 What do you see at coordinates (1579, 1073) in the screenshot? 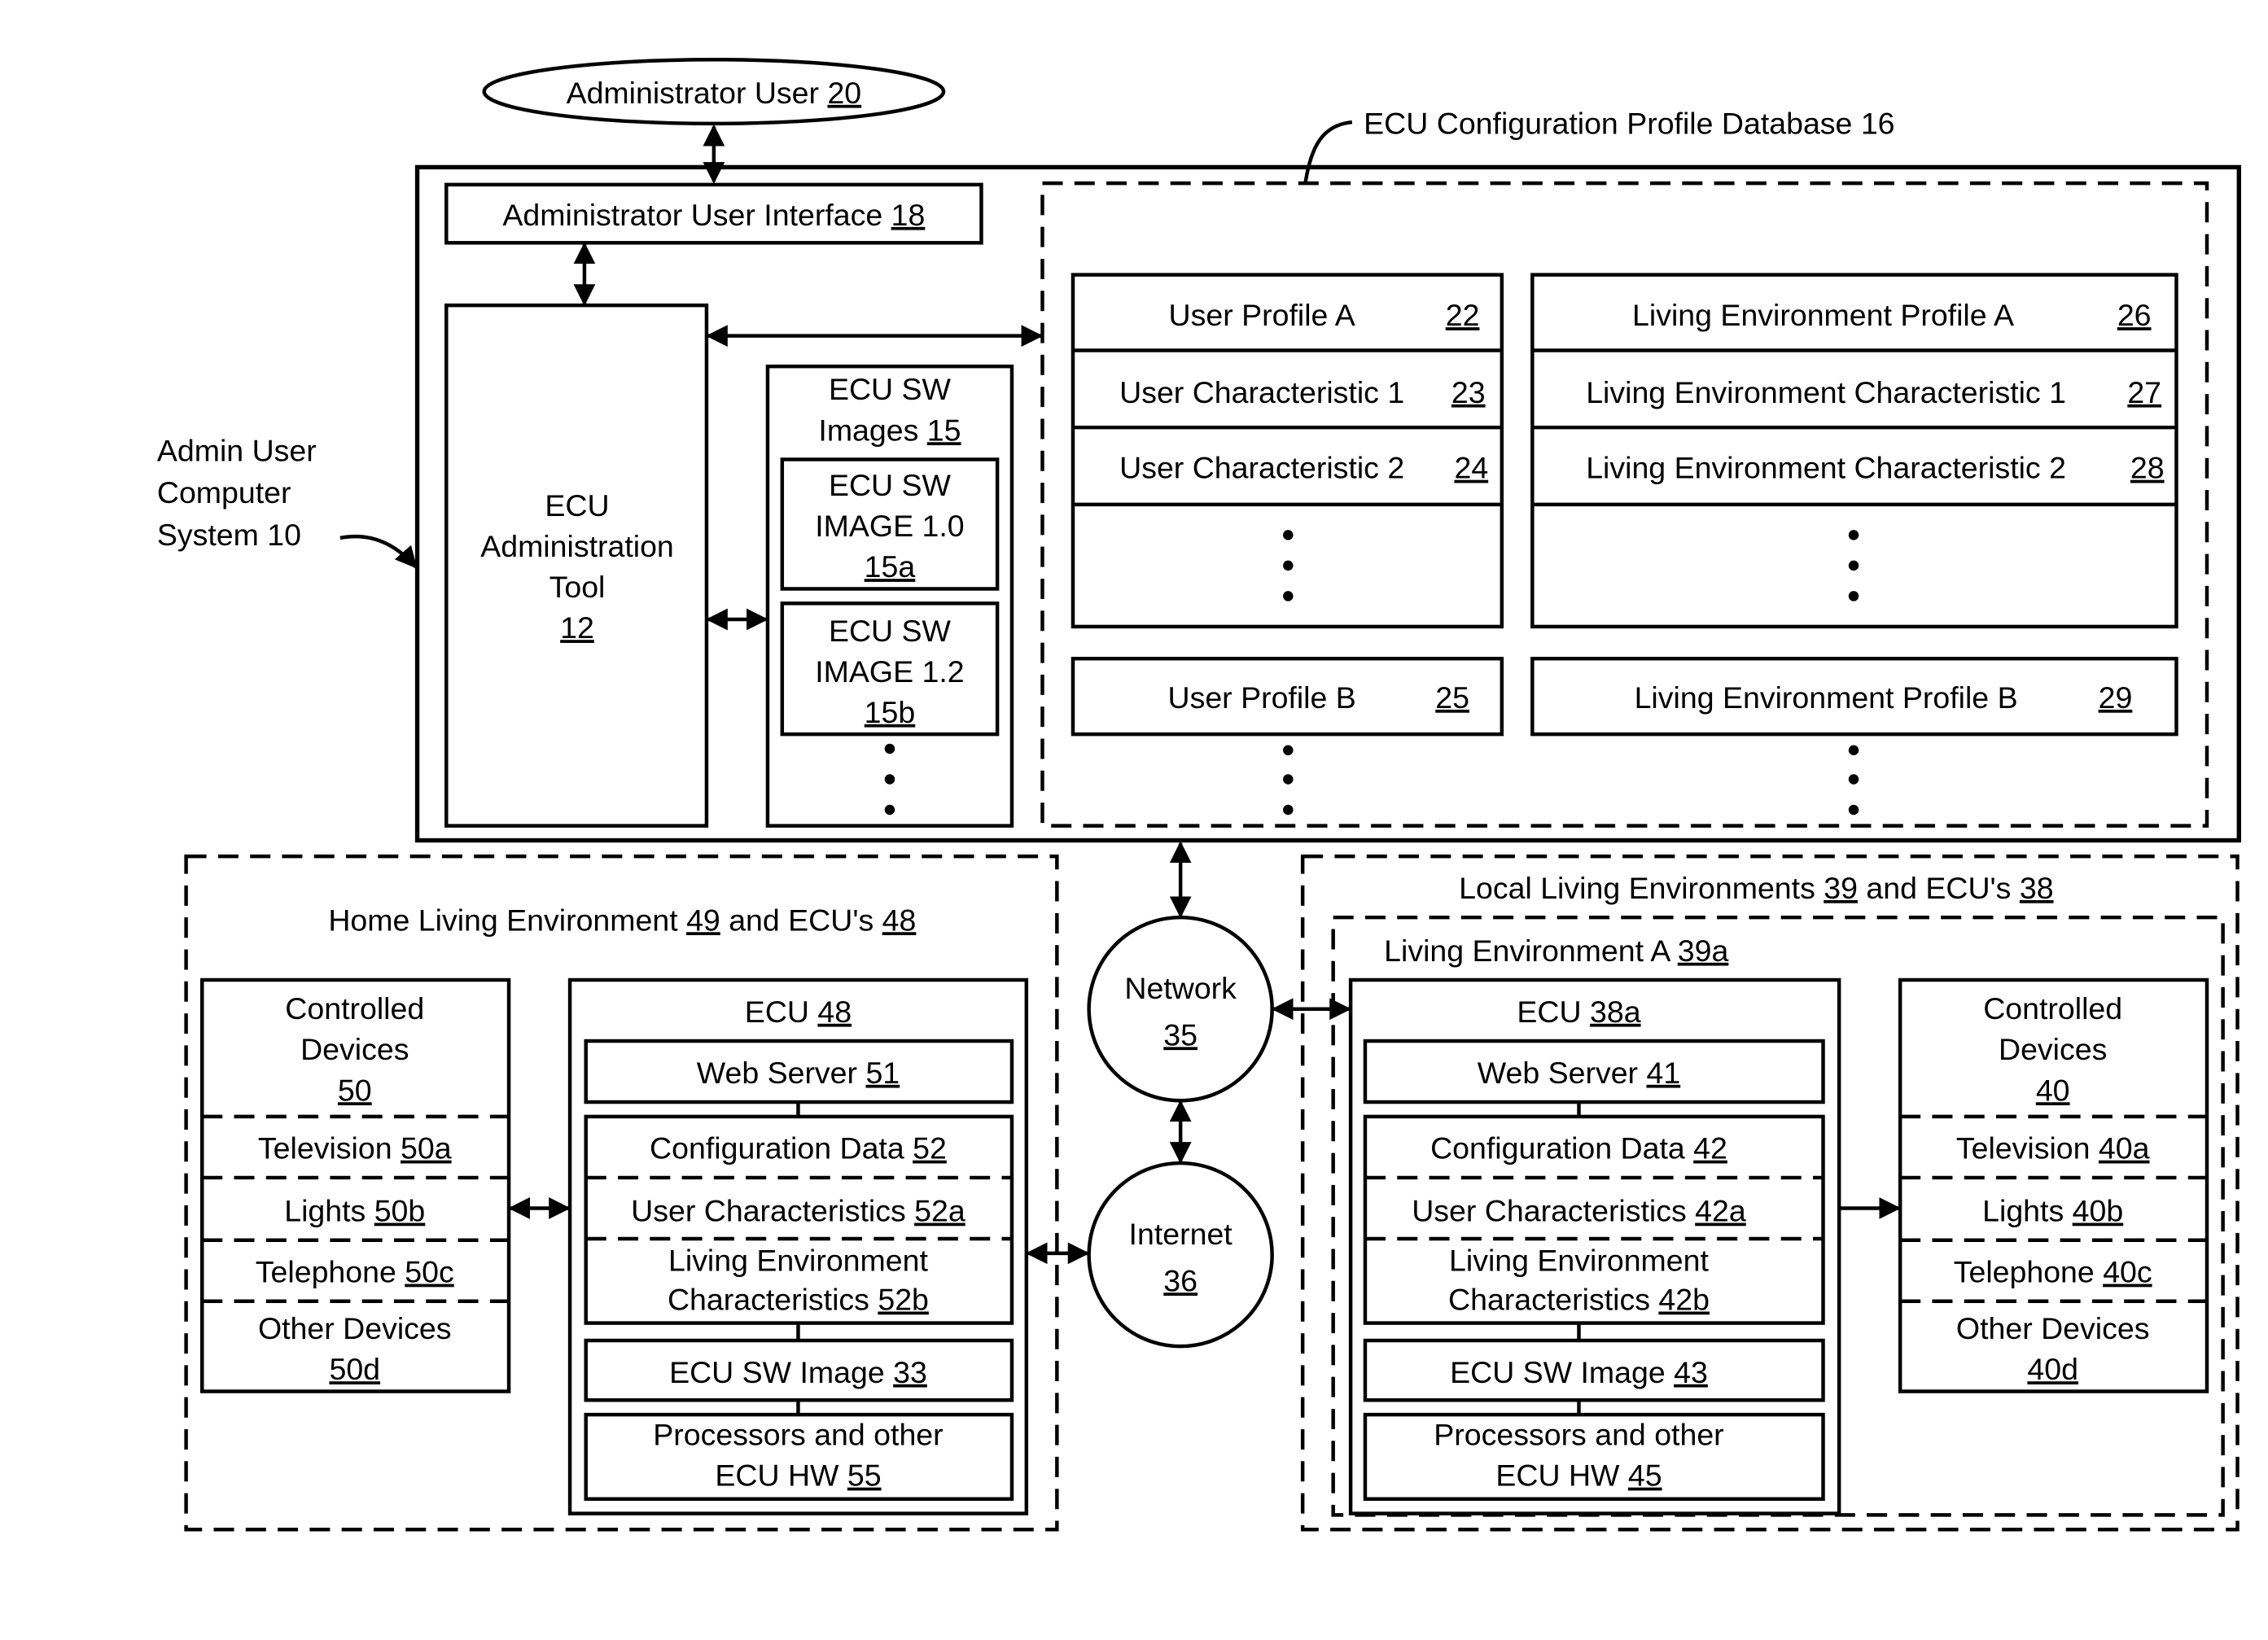
I see `svg-text: Web Server 41` at bounding box center [1579, 1073].